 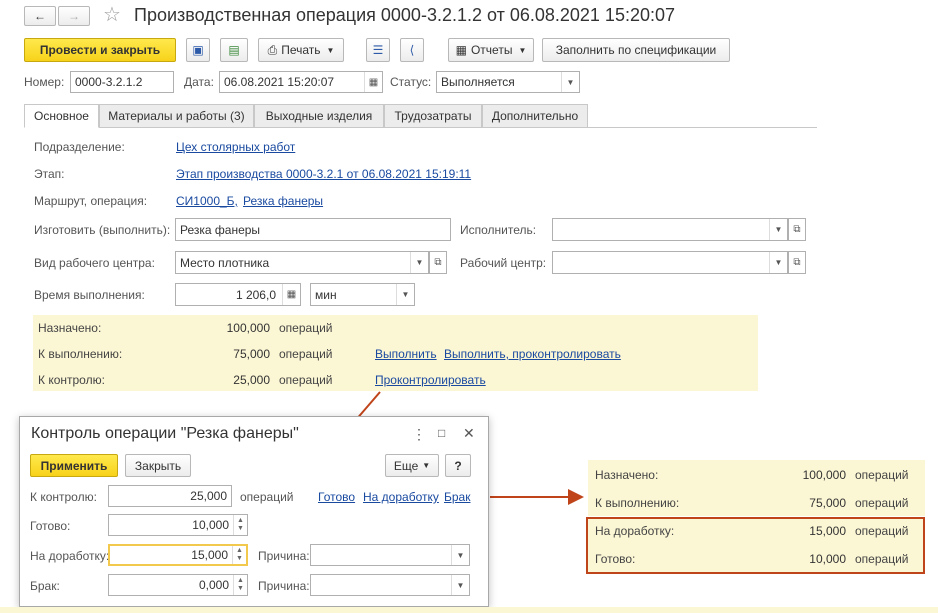 What do you see at coordinates (882, 503) in the screenshot?
I see `result-todo-unit: операций` at bounding box center [882, 503].